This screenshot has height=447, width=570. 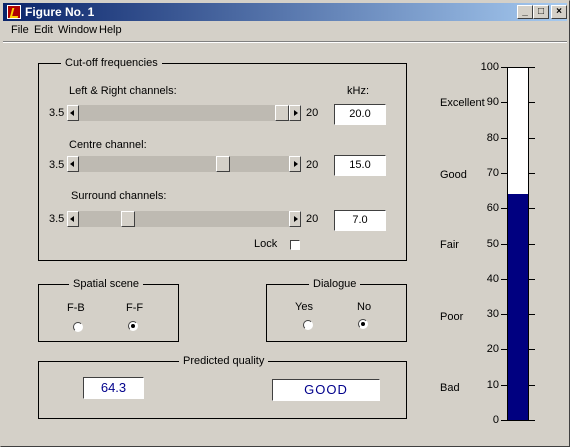 What do you see at coordinates (123, 91) in the screenshot?
I see `left-right-label: Left & Right channels:` at bounding box center [123, 91].